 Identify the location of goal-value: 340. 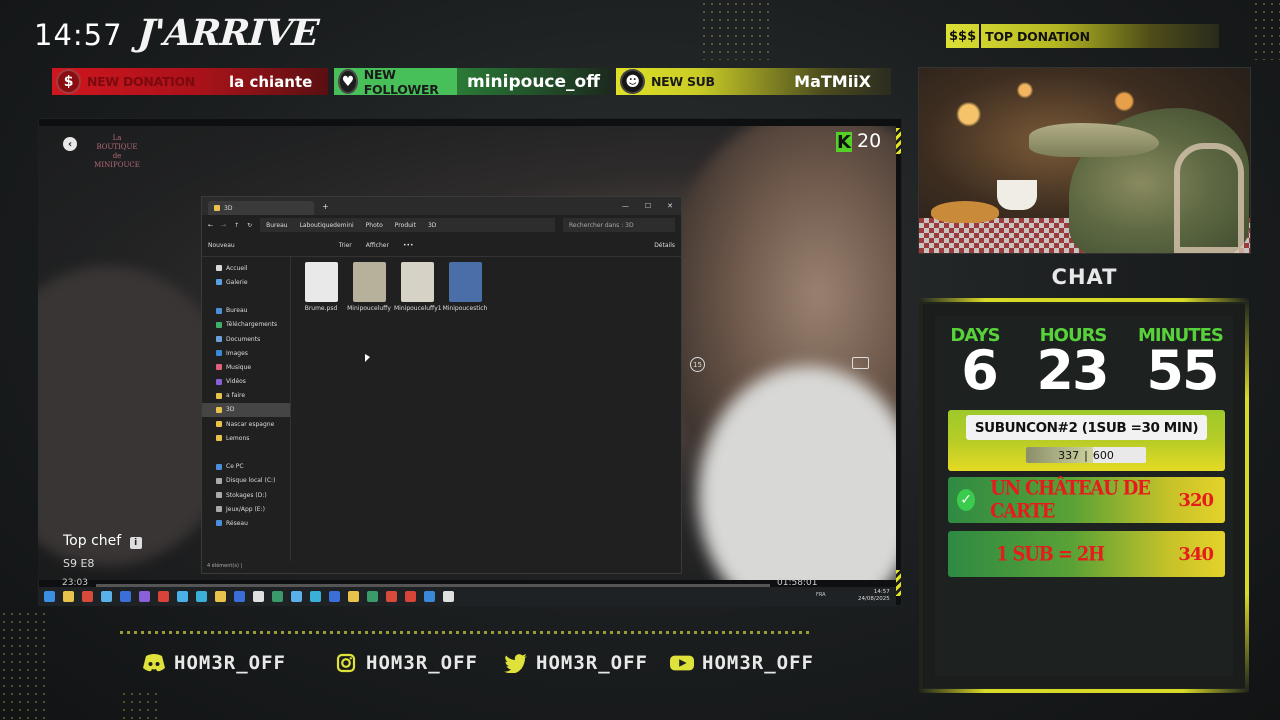
(1196, 554).